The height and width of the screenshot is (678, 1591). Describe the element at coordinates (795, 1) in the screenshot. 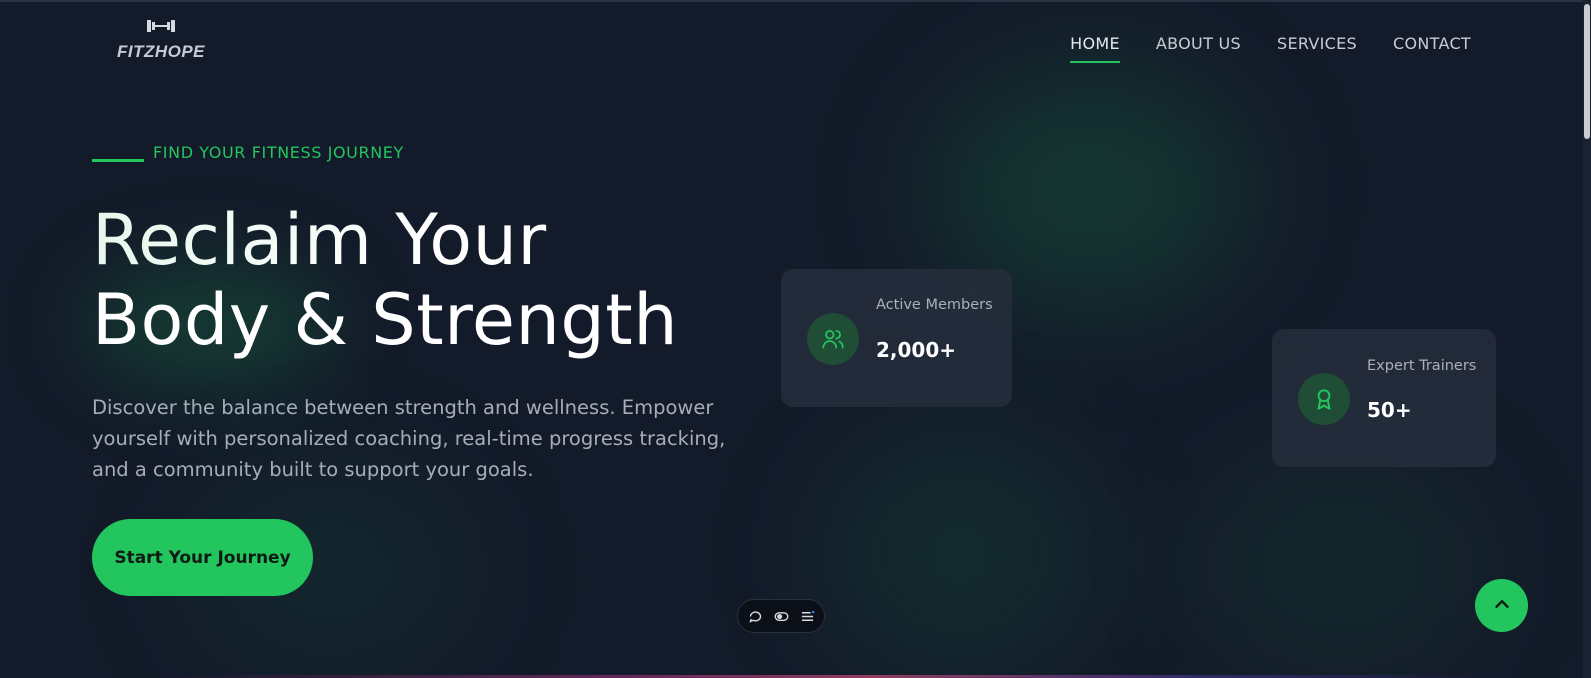

I see `top-border` at that location.